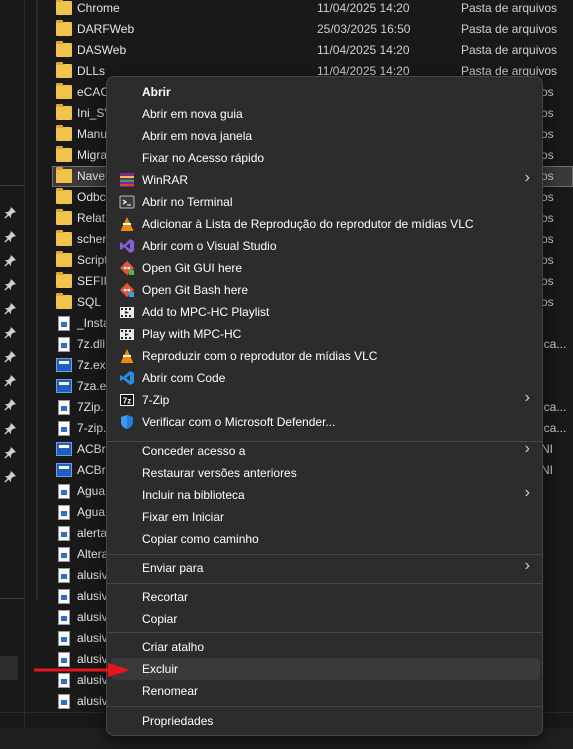  Describe the element at coordinates (183, 517) in the screenshot. I see `menu-item-label: Fixar em Iniciar` at that location.